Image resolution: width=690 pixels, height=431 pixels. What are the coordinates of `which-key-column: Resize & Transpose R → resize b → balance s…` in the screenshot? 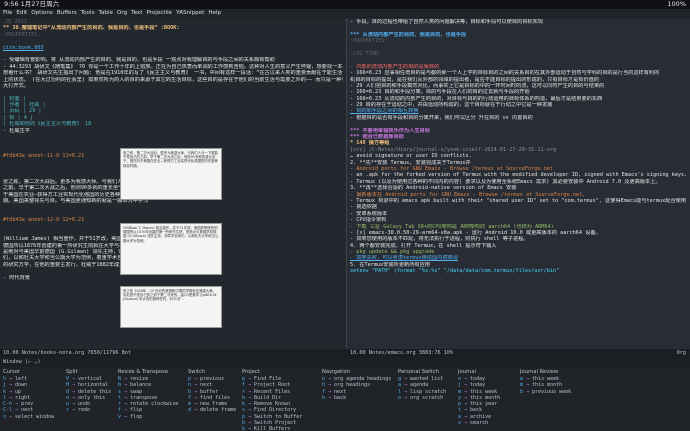 It's located at (158, 394).